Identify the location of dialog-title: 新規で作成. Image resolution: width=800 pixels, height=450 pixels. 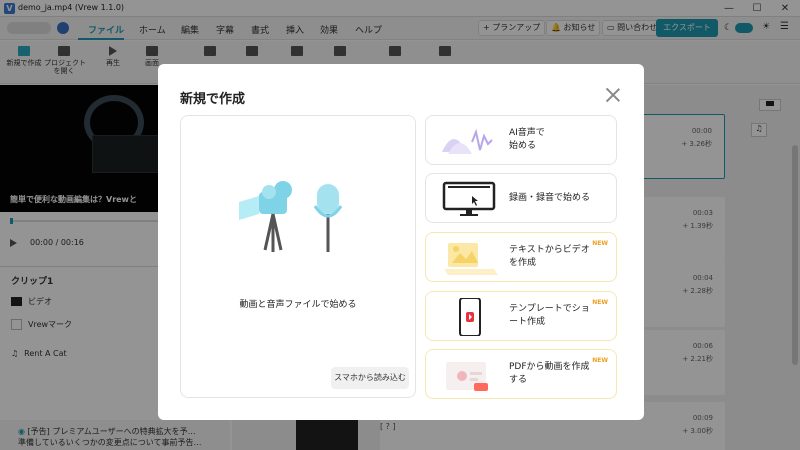
(213, 99).